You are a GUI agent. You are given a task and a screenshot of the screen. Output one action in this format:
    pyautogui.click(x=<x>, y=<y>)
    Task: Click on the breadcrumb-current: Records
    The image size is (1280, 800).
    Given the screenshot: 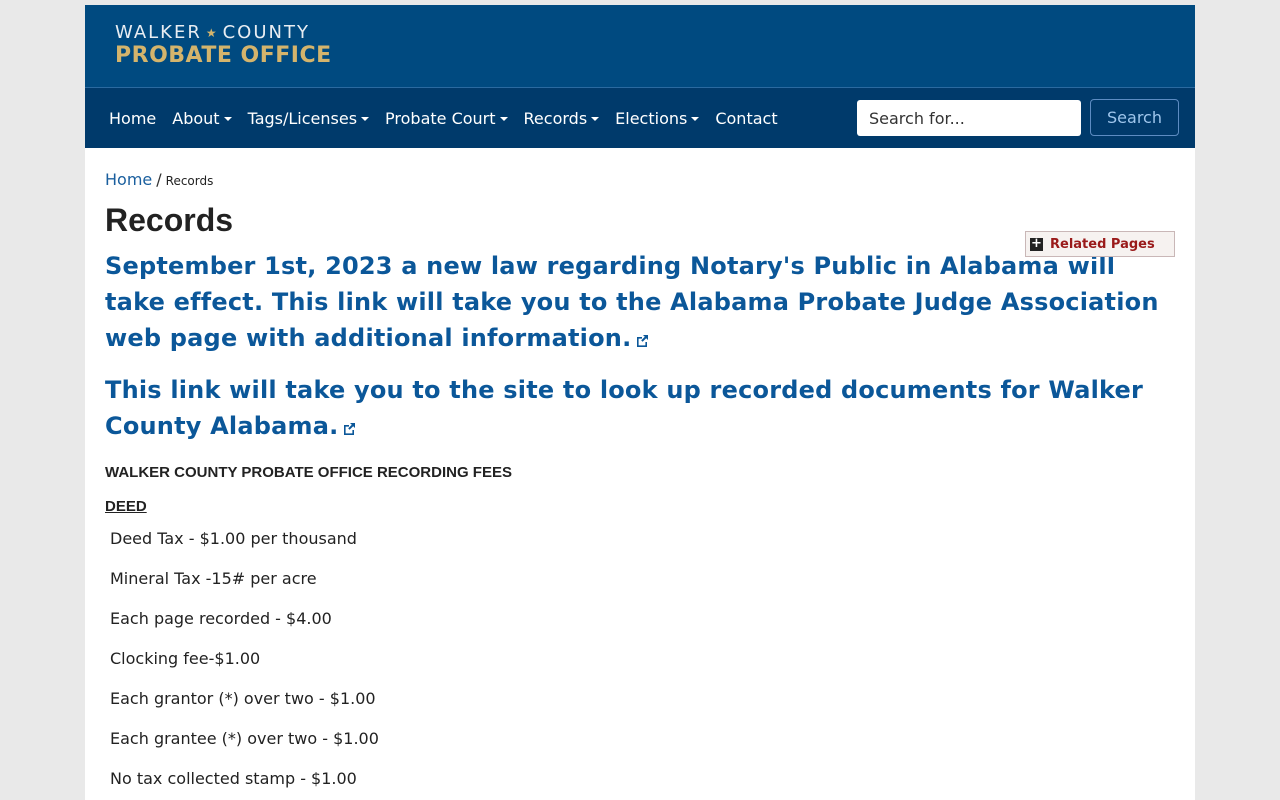 What is the action you would take?
    pyautogui.click(x=189, y=181)
    